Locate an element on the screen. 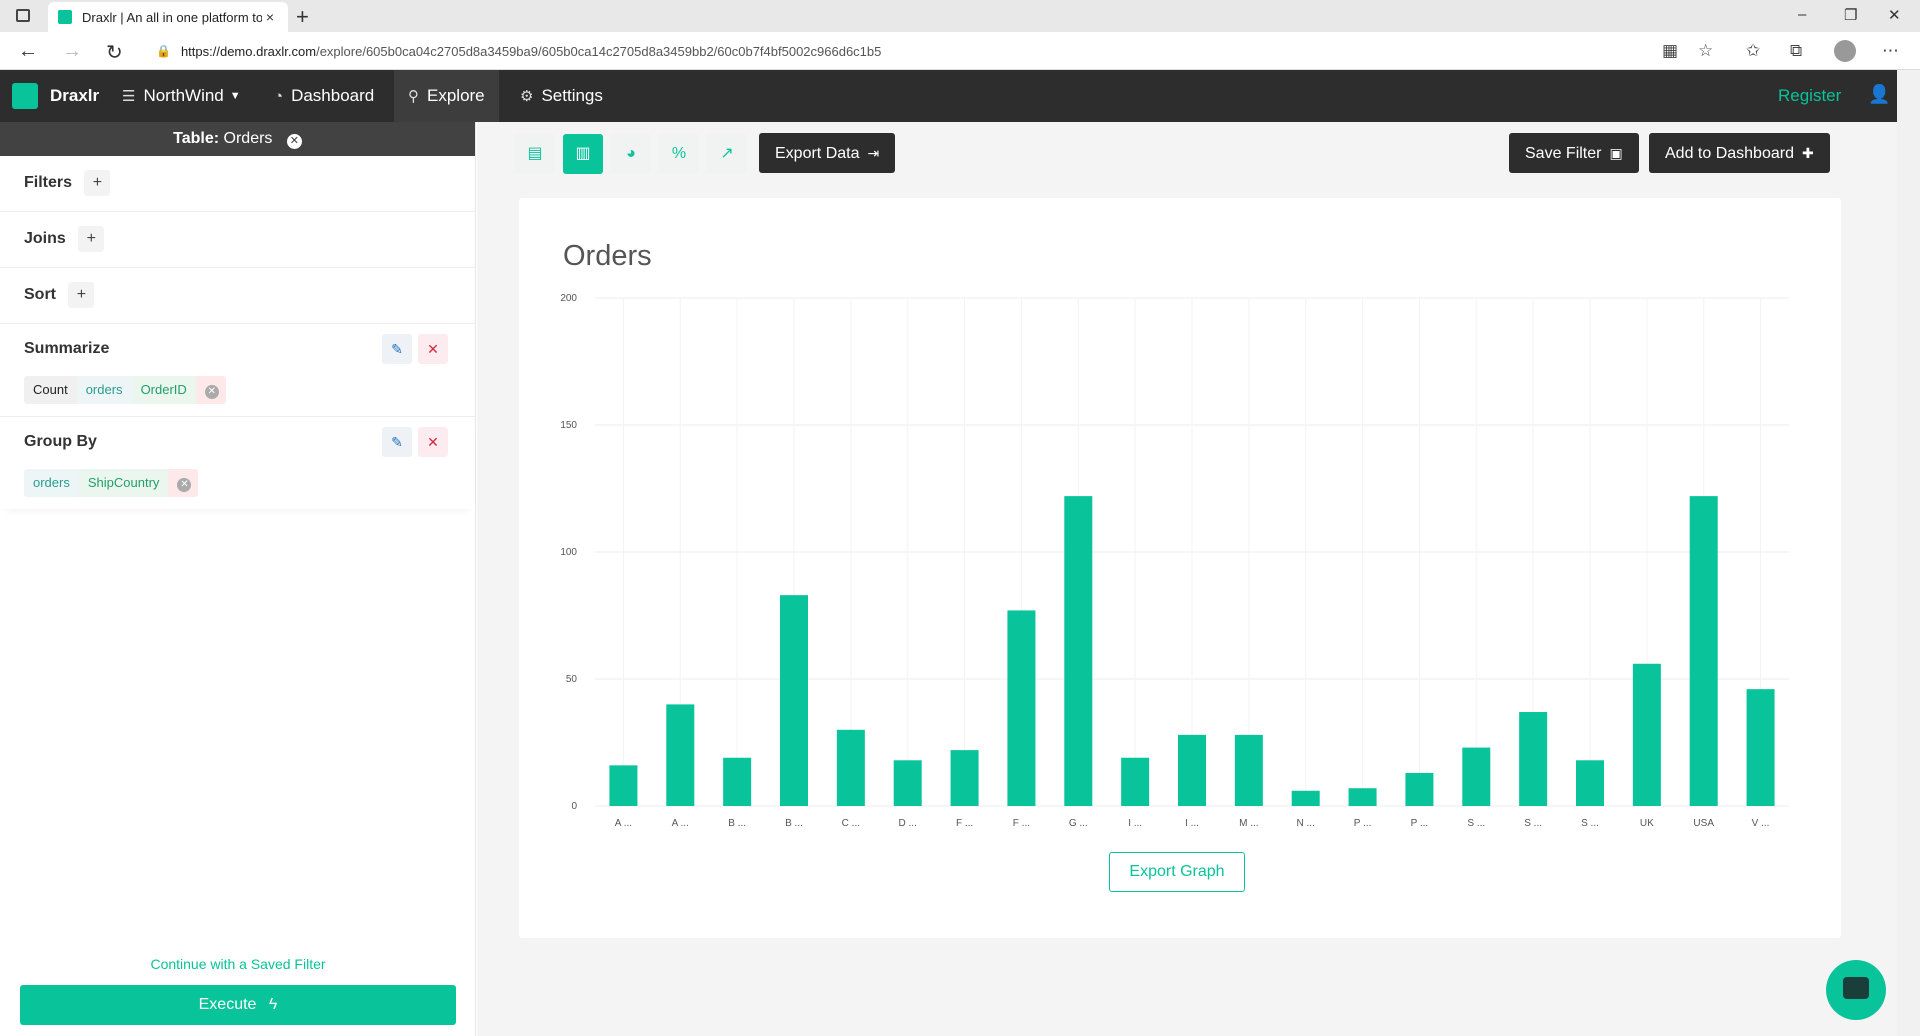 The width and height of the screenshot is (1920, 1036). add-to-dashboard-button: Add to Dashboard ✚ is located at coordinates (1739, 153).